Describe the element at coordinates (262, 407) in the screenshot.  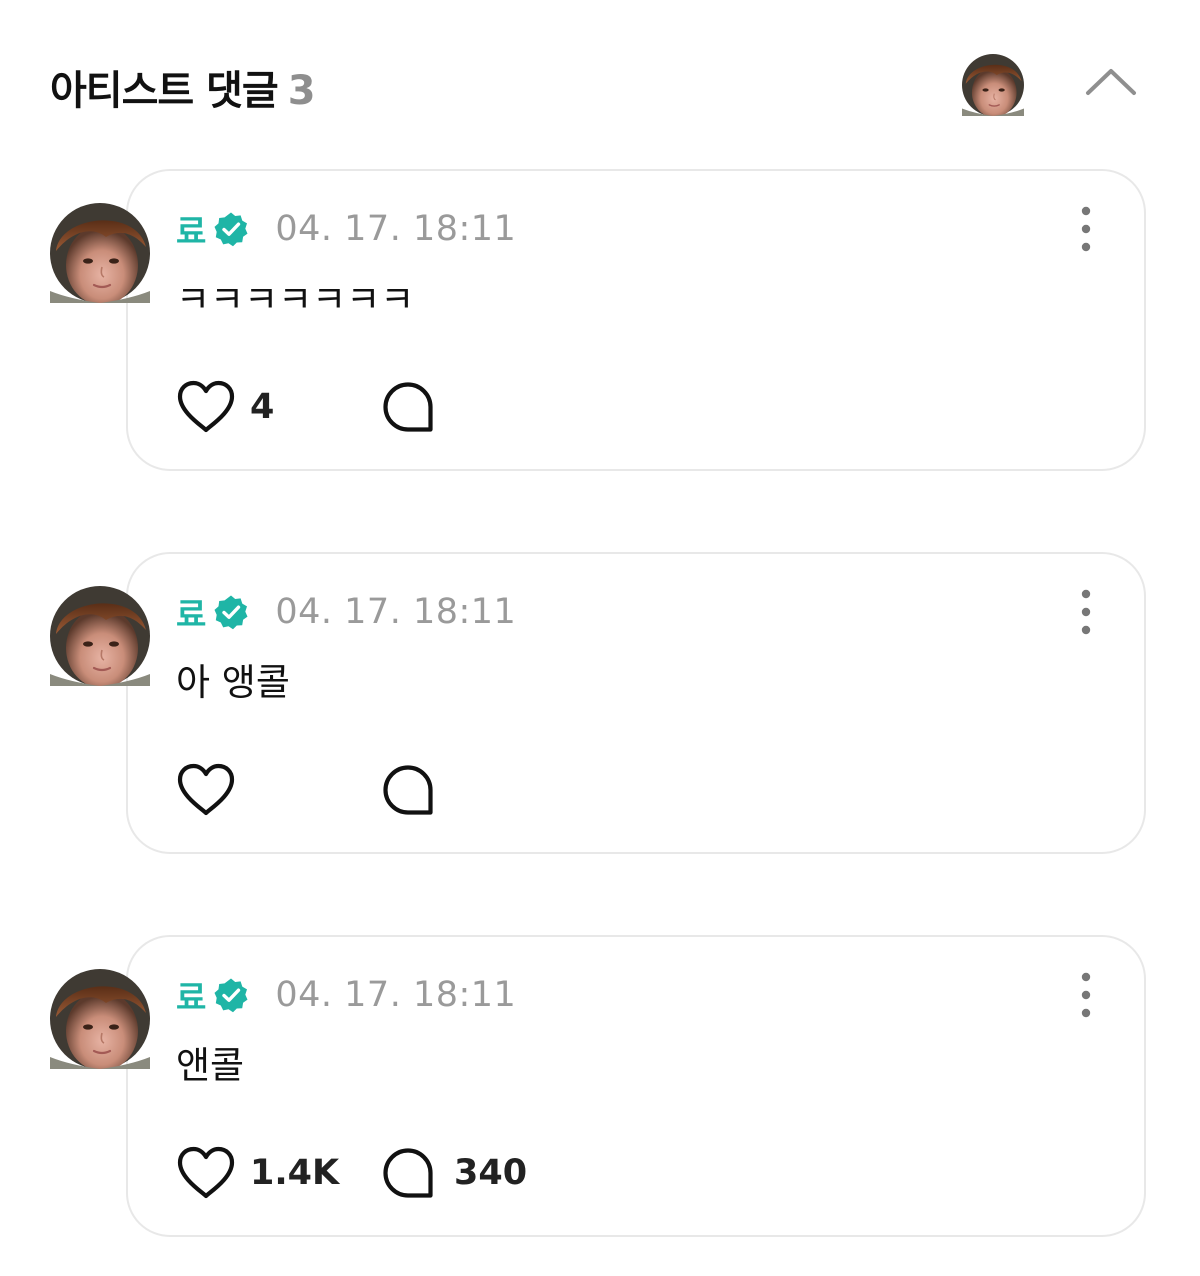
I see `like-count: 4` at that location.